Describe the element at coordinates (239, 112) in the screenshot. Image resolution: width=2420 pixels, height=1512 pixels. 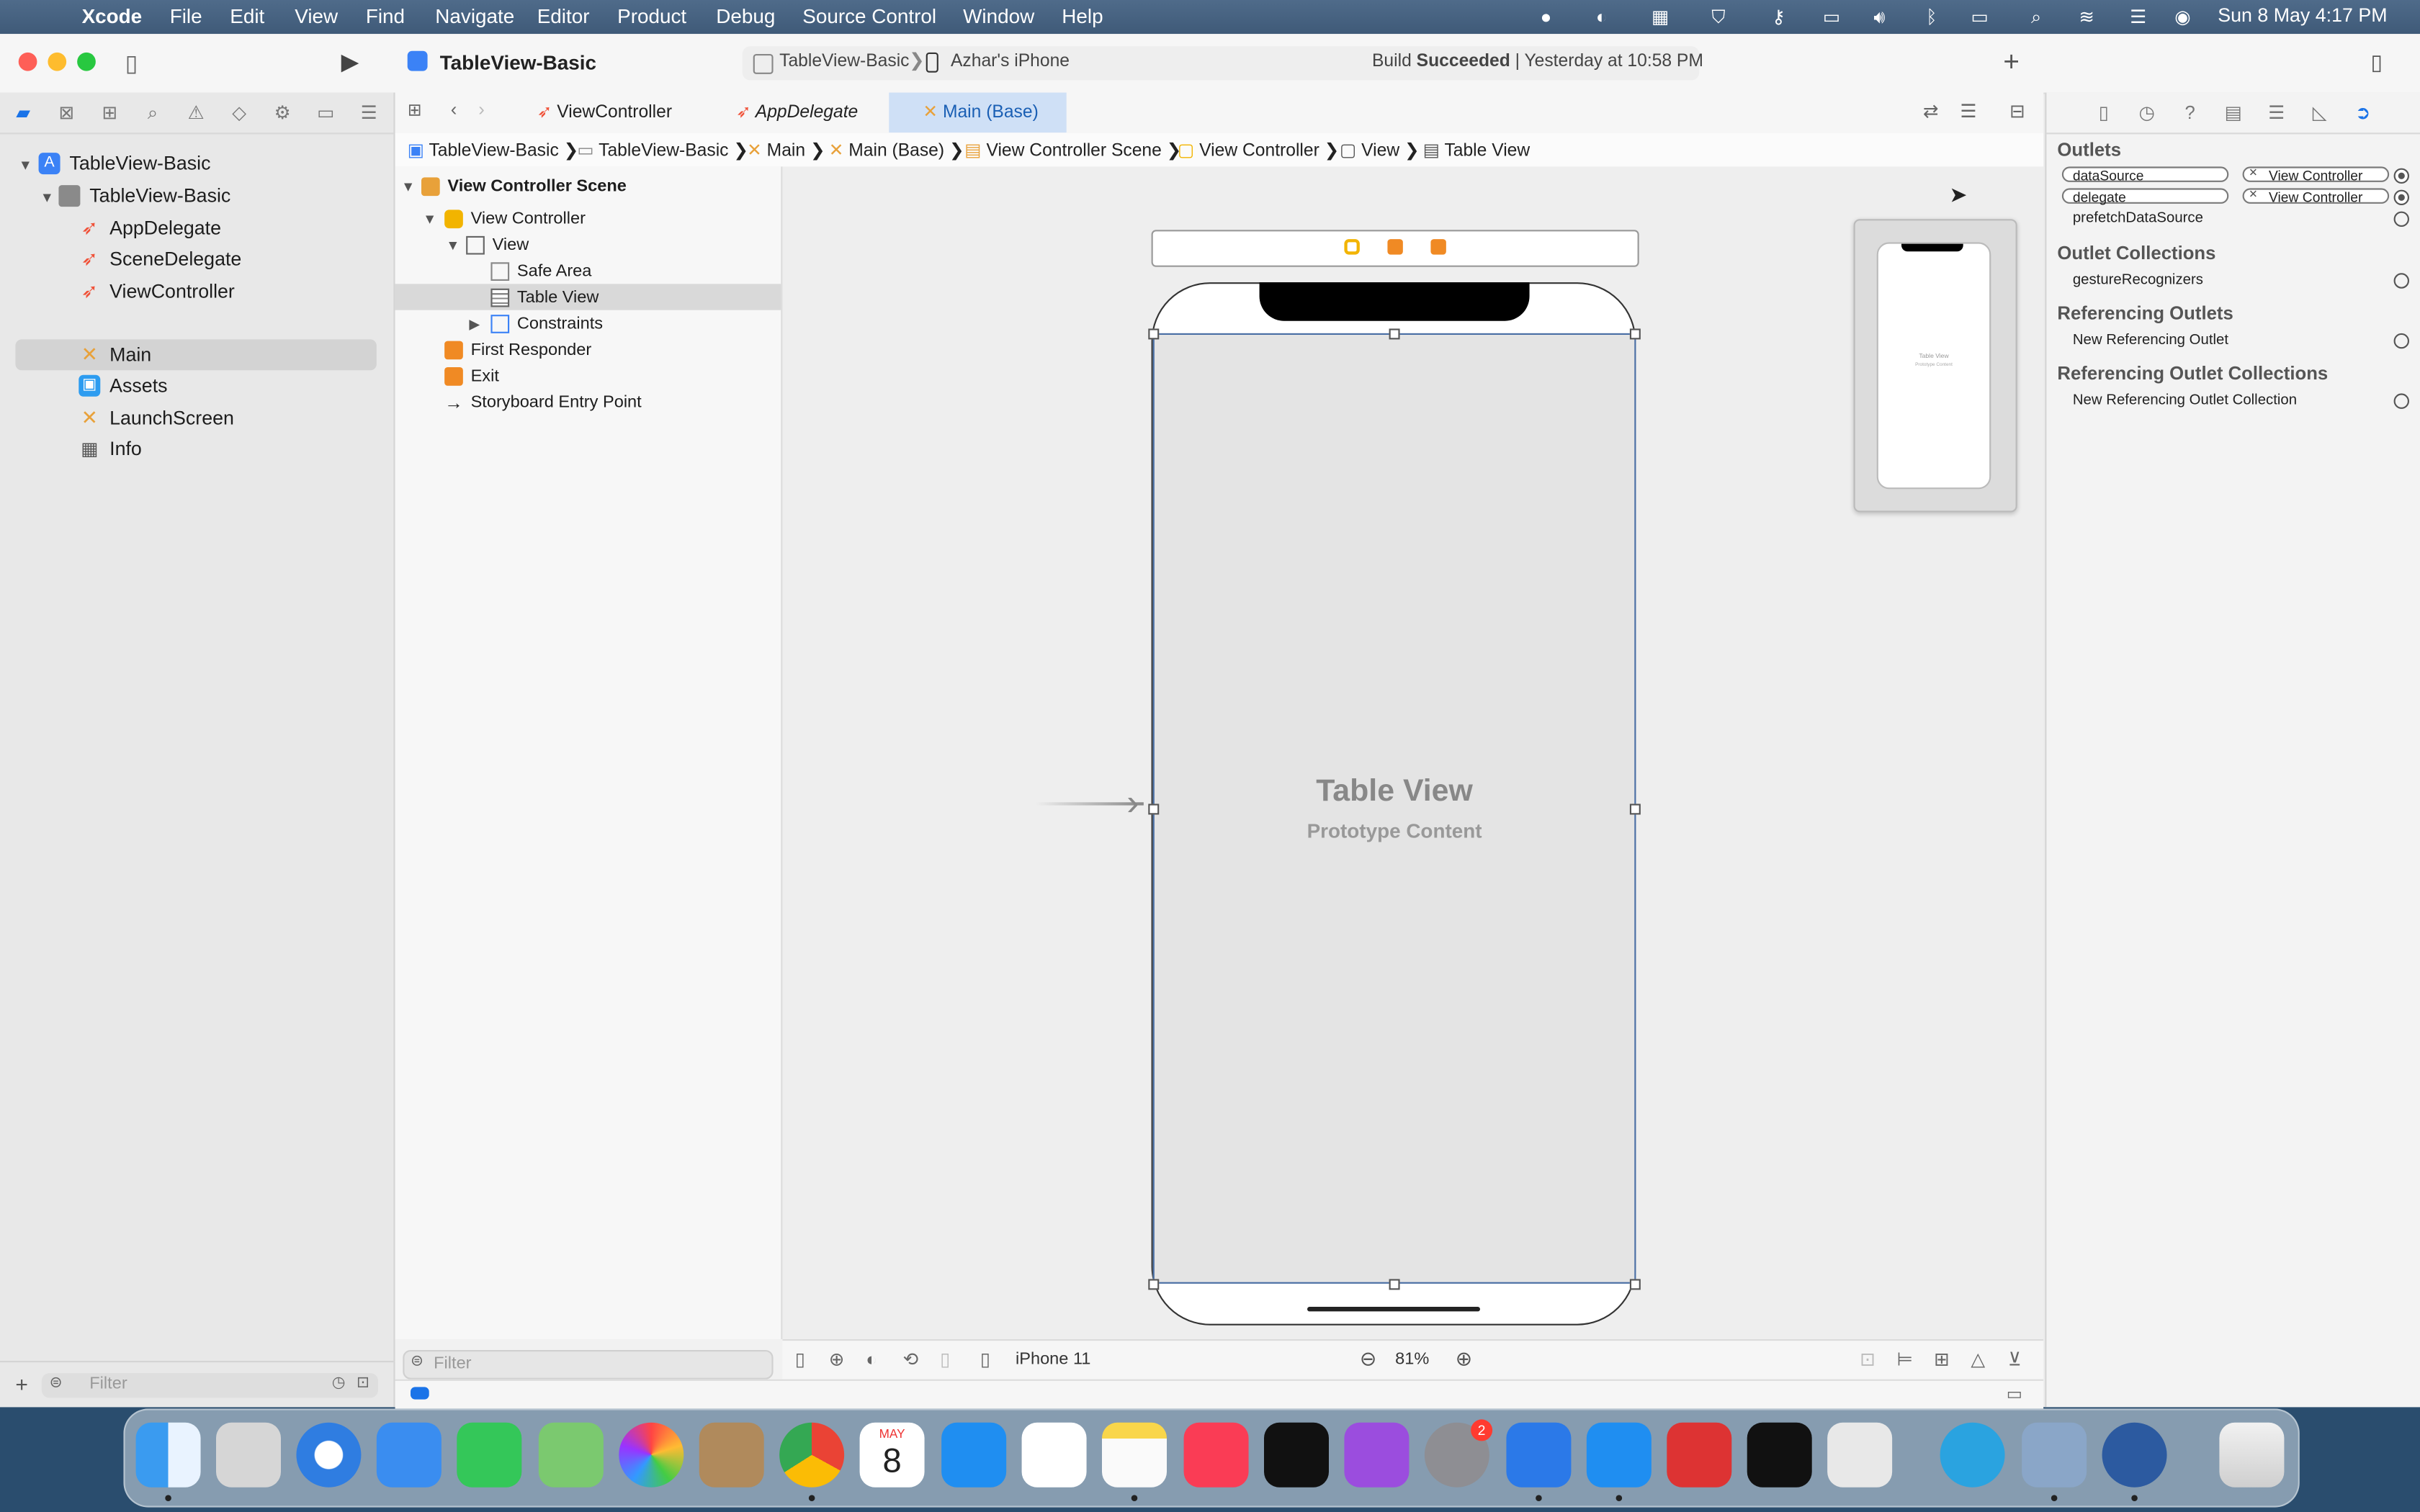
I see `test-navigator-icon: ◇` at that location.